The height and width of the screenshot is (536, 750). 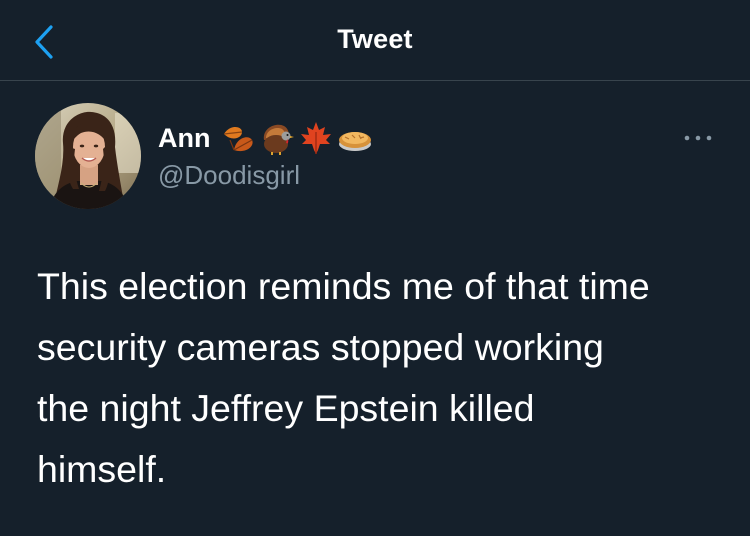 I want to click on more-options-button, so click(x=698, y=138).